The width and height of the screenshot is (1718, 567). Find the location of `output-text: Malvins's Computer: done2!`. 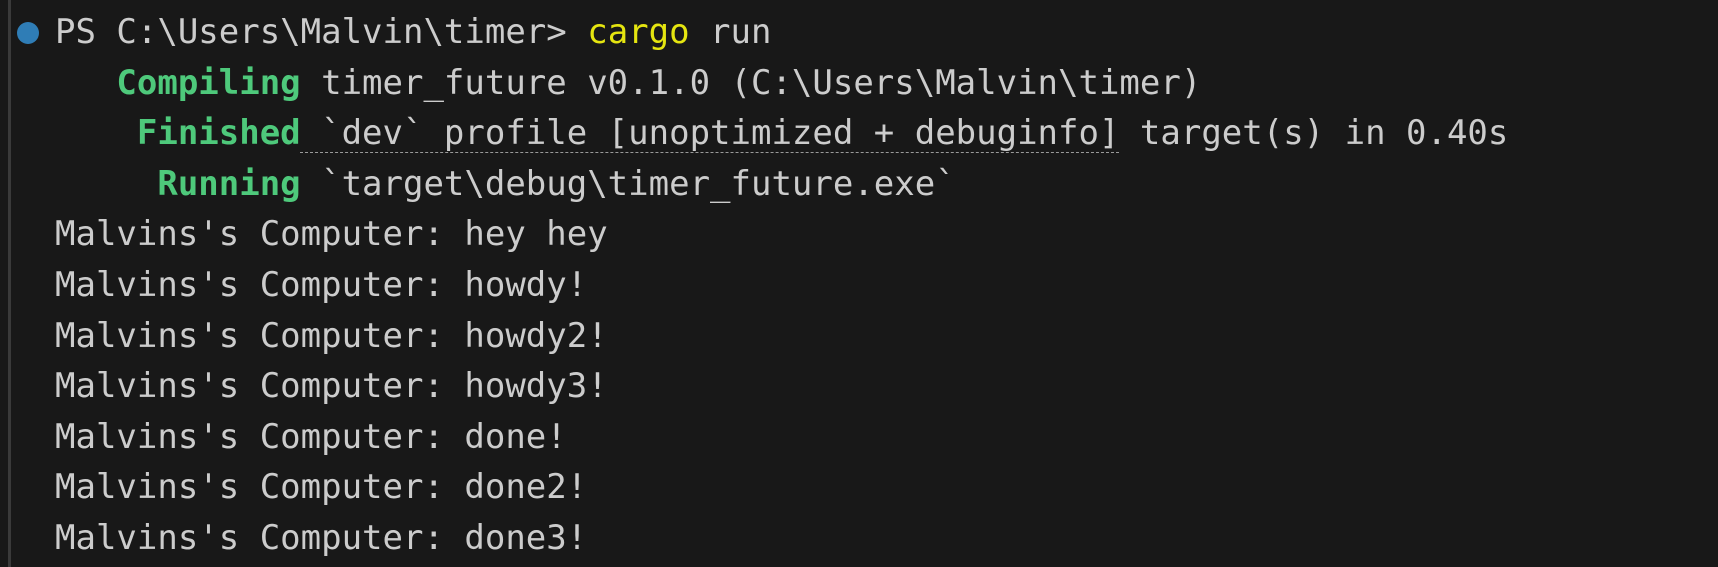

output-text: Malvins's Computer: done2! is located at coordinates (321, 487).